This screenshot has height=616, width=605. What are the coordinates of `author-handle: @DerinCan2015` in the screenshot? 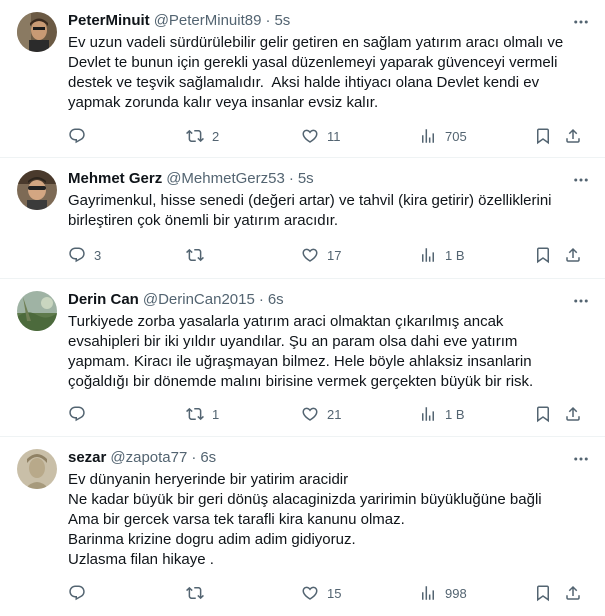 It's located at (199, 300).